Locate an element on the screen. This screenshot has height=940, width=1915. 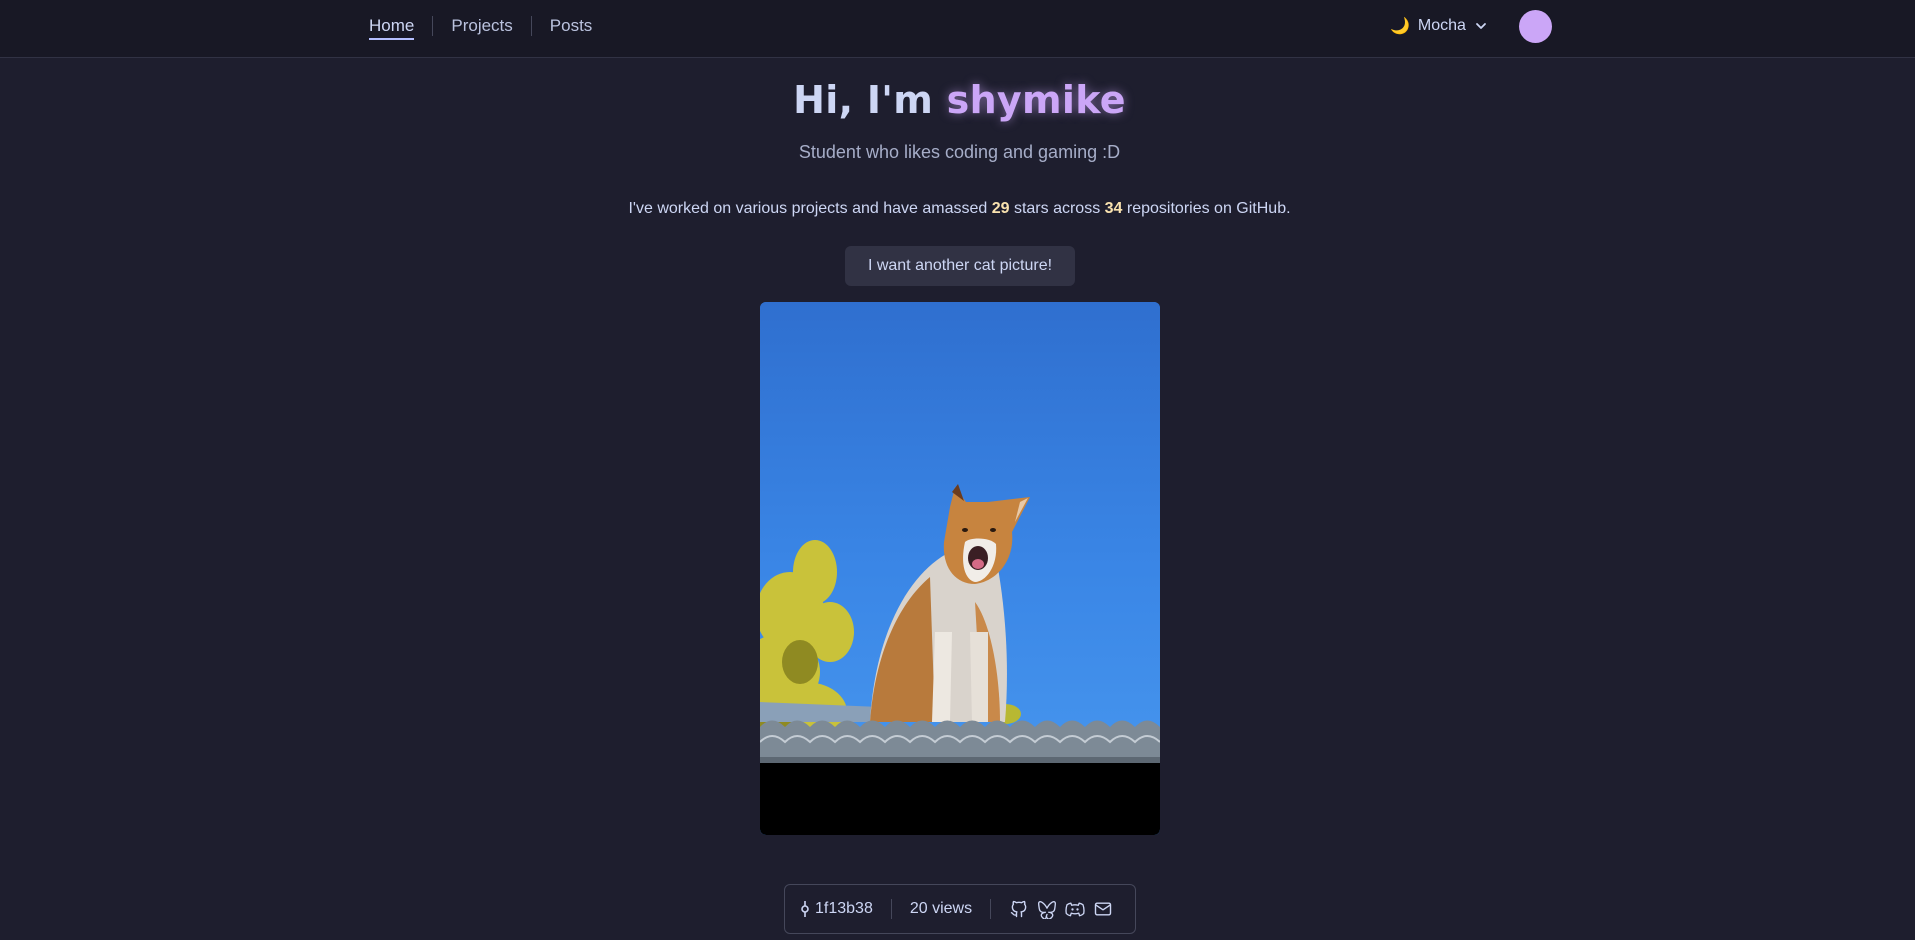
mail-icon is located at coordinates (1103, 909).